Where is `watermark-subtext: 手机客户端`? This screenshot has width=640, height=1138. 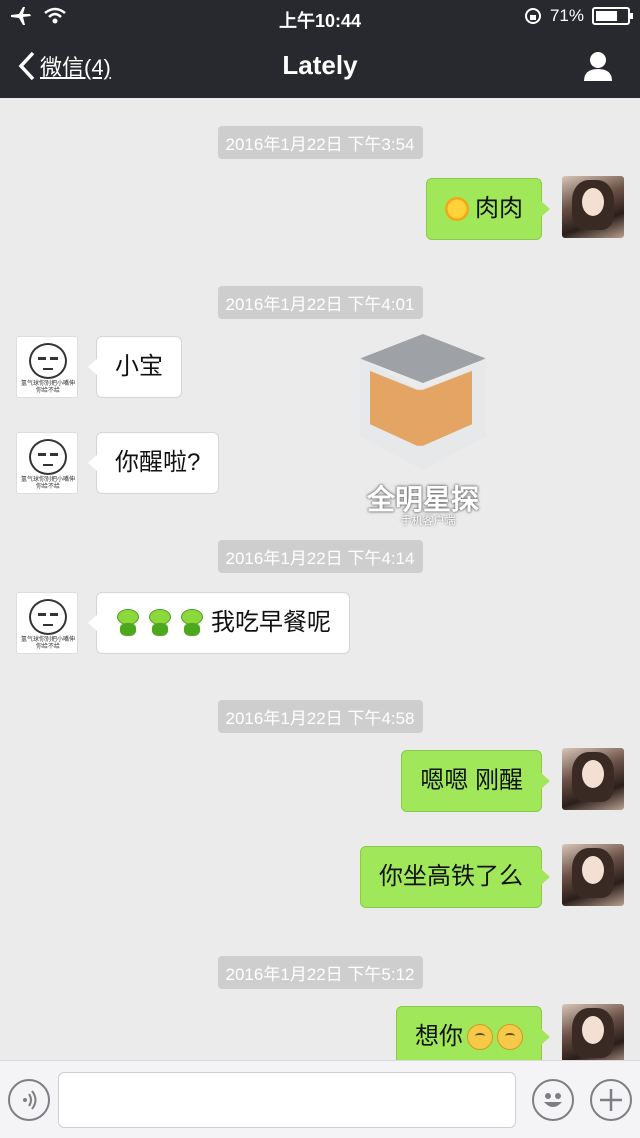
watermark-subtext: 手机客户端 is located at coordinates (428, 521).